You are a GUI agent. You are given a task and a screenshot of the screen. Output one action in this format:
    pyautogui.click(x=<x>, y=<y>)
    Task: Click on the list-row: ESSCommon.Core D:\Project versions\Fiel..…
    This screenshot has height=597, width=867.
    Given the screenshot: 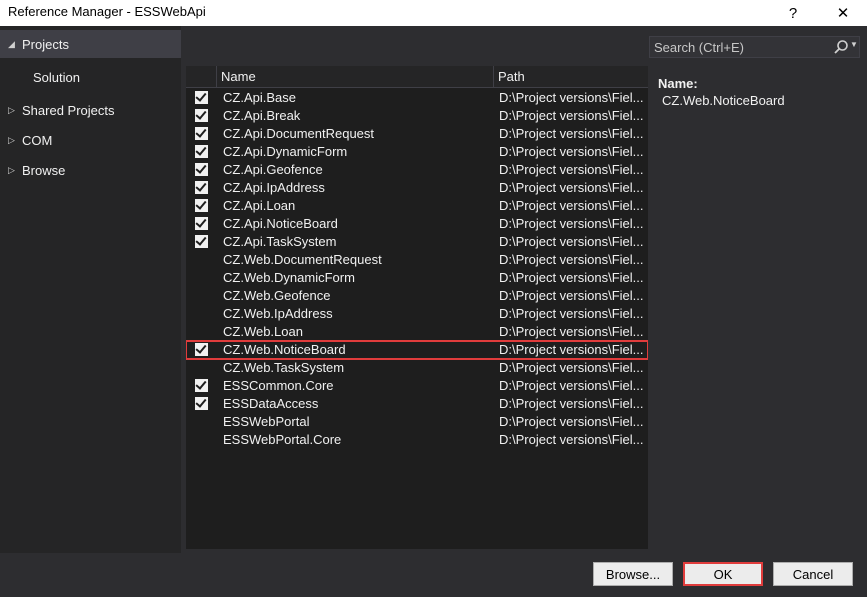 What is the action you would take?
    pyautogui.click(x=417, y=386)
    